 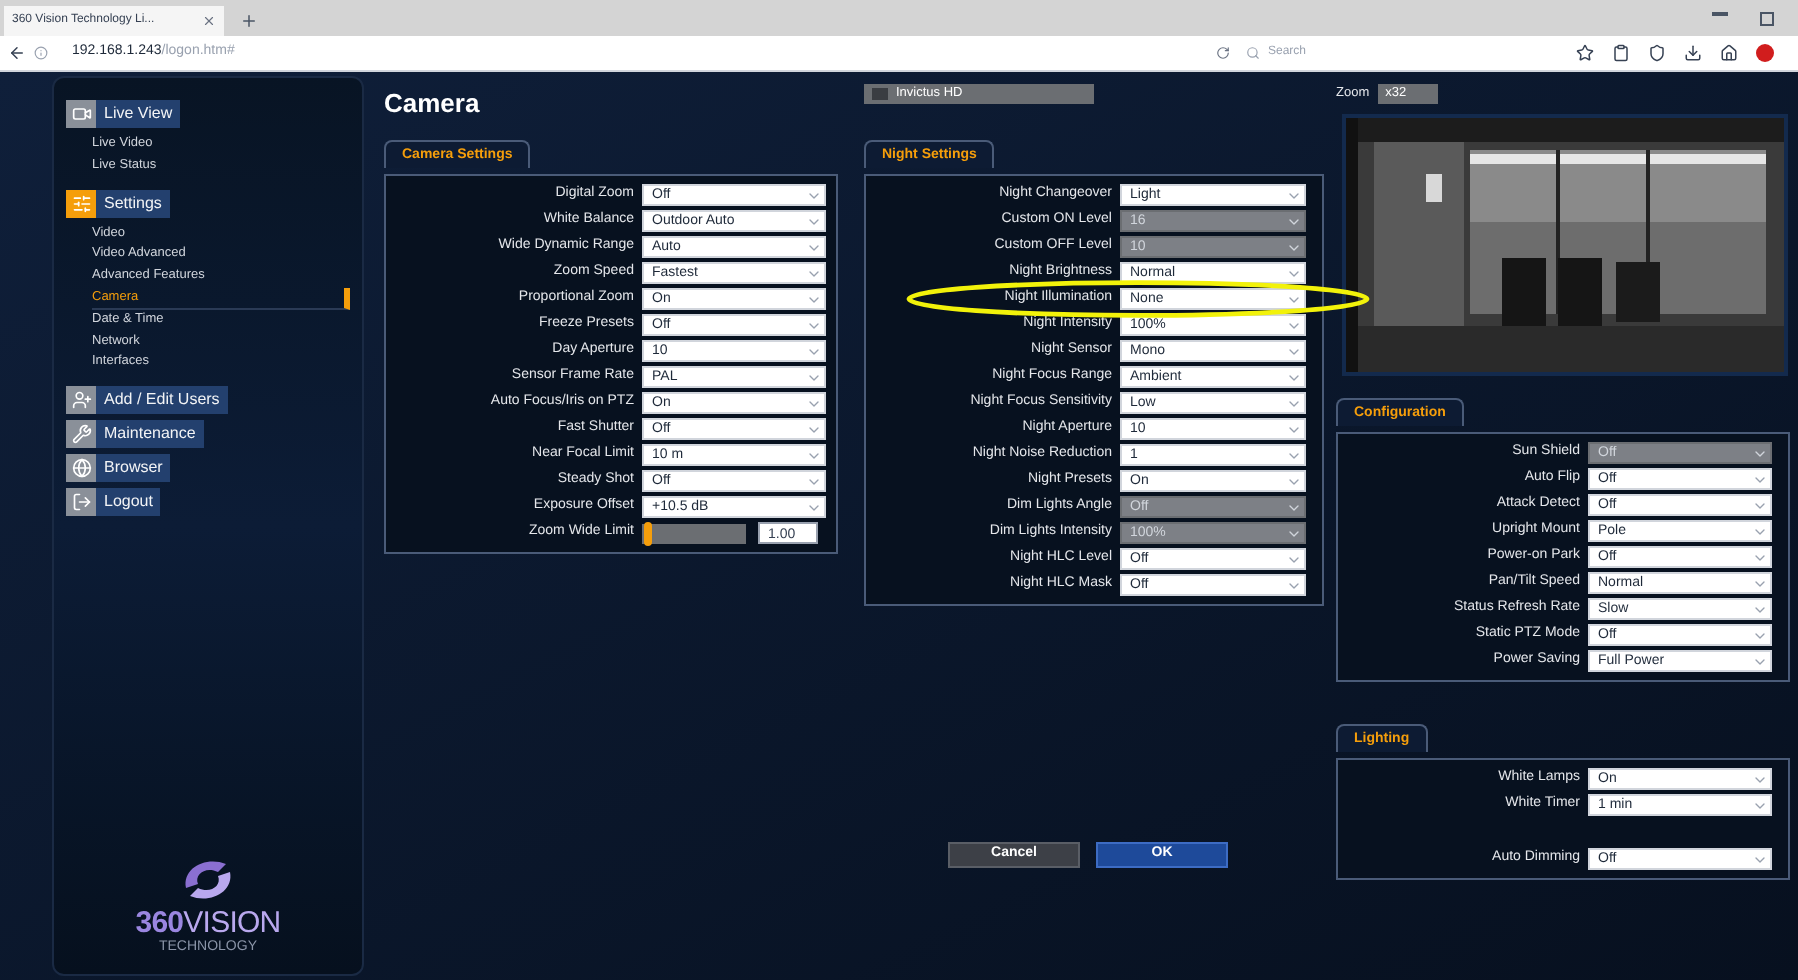 What do you see at coordinates (208, 922) in the screenshot?
I see `brand-name: 360VISION` at bounding box center [208, 922].